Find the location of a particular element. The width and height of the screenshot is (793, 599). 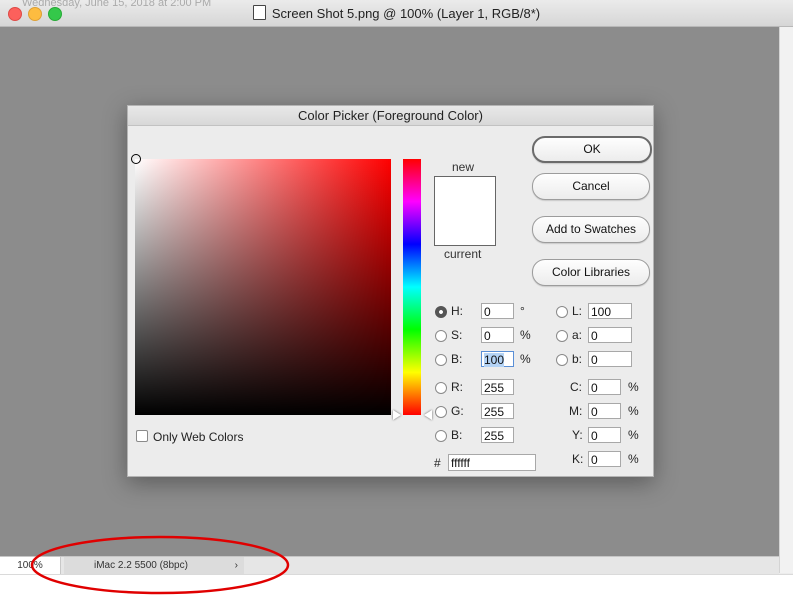

lightness-radio is located at coordinates (562, 312).